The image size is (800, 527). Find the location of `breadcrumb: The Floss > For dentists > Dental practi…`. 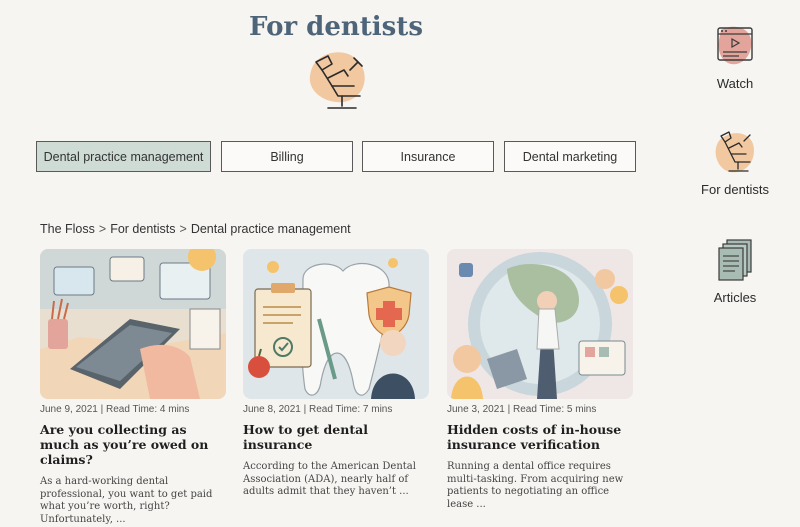

breadcrumb: The Floss > For dentists > Dental practi… is located at coordinates (195, 229).